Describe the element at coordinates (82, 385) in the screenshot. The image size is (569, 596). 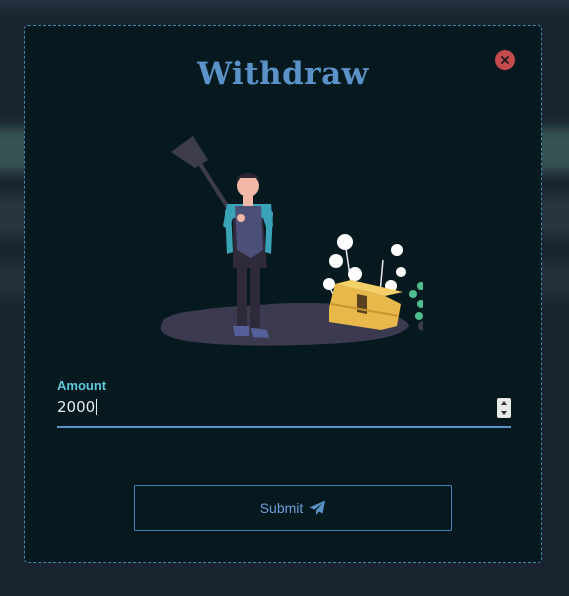
I see `amount-label: Amount` at that location.